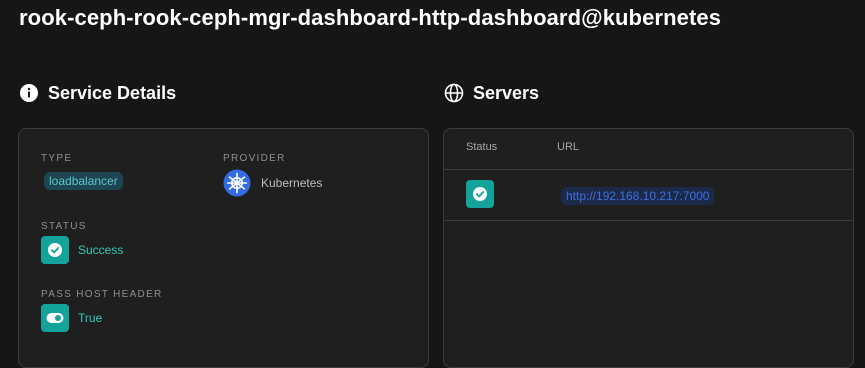 The width and height of the screenshot is (865, 368). What do you see at coordinates (29, 93) in the screenshot?
I see `info-icon` at bounding box center [29, 93].